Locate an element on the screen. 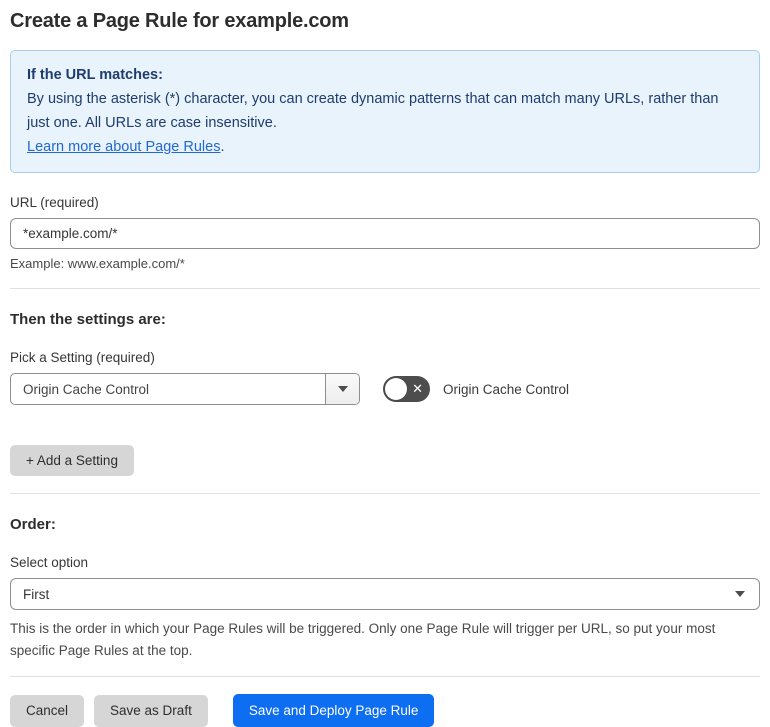 The height and width of the screenshot is (727, 770). origin-cache-control-toggle: ✕ is located at coordinates (406, 389).